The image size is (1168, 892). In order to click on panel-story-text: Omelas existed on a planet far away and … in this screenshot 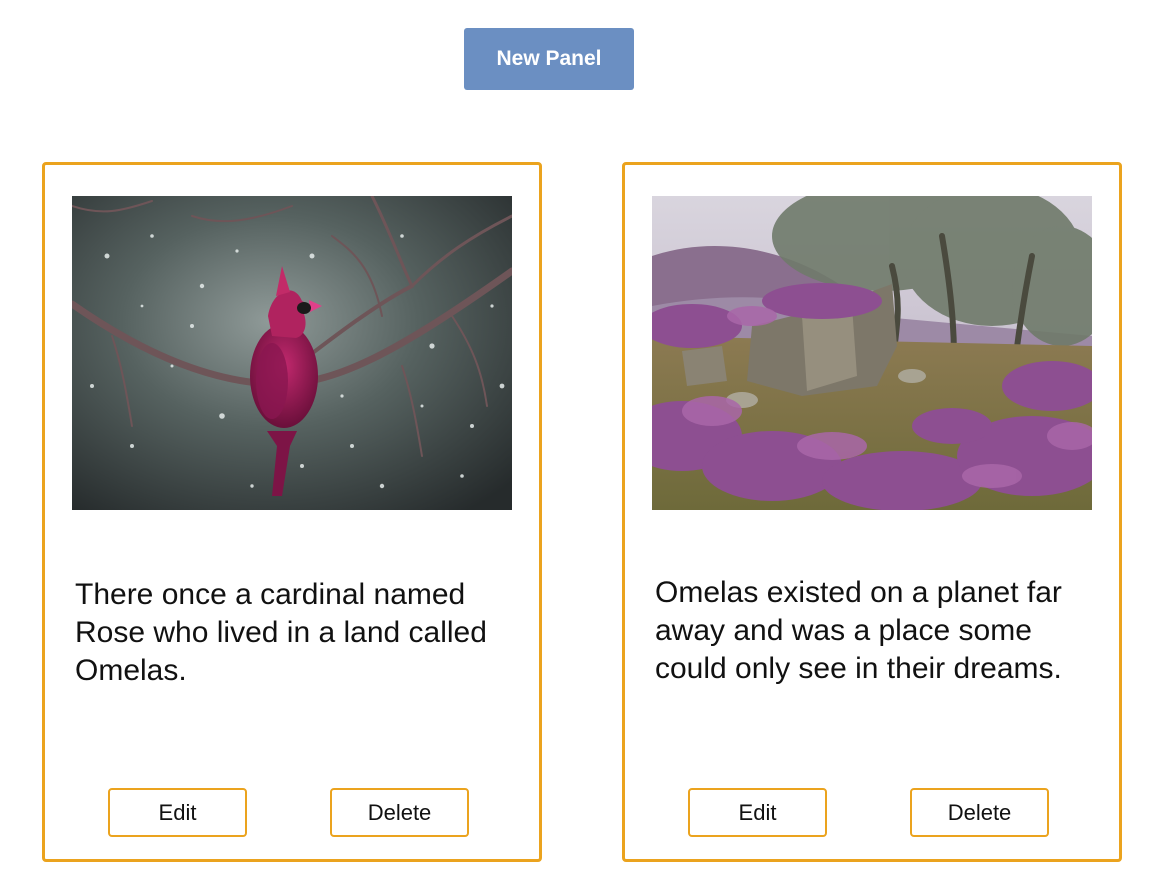, I will do `click(858, 630)`.